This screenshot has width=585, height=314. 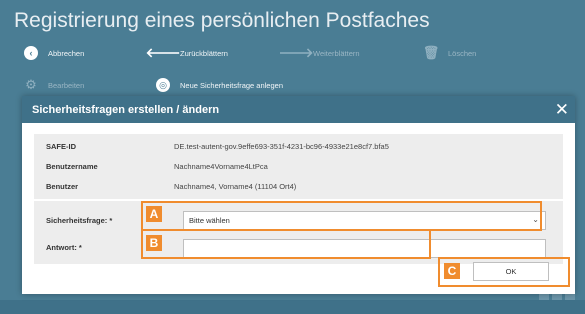 What do you see at coordinates (221, 166) in the screenshot?
I see `username-value: Nachname4Vorname4LtPca` at bounding box center [221, 166].